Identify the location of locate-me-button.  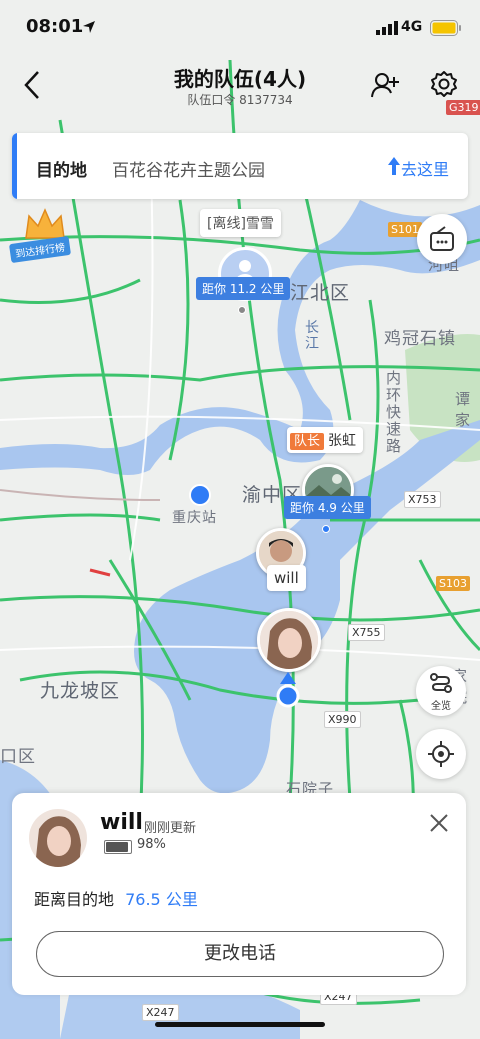
(441, 754).